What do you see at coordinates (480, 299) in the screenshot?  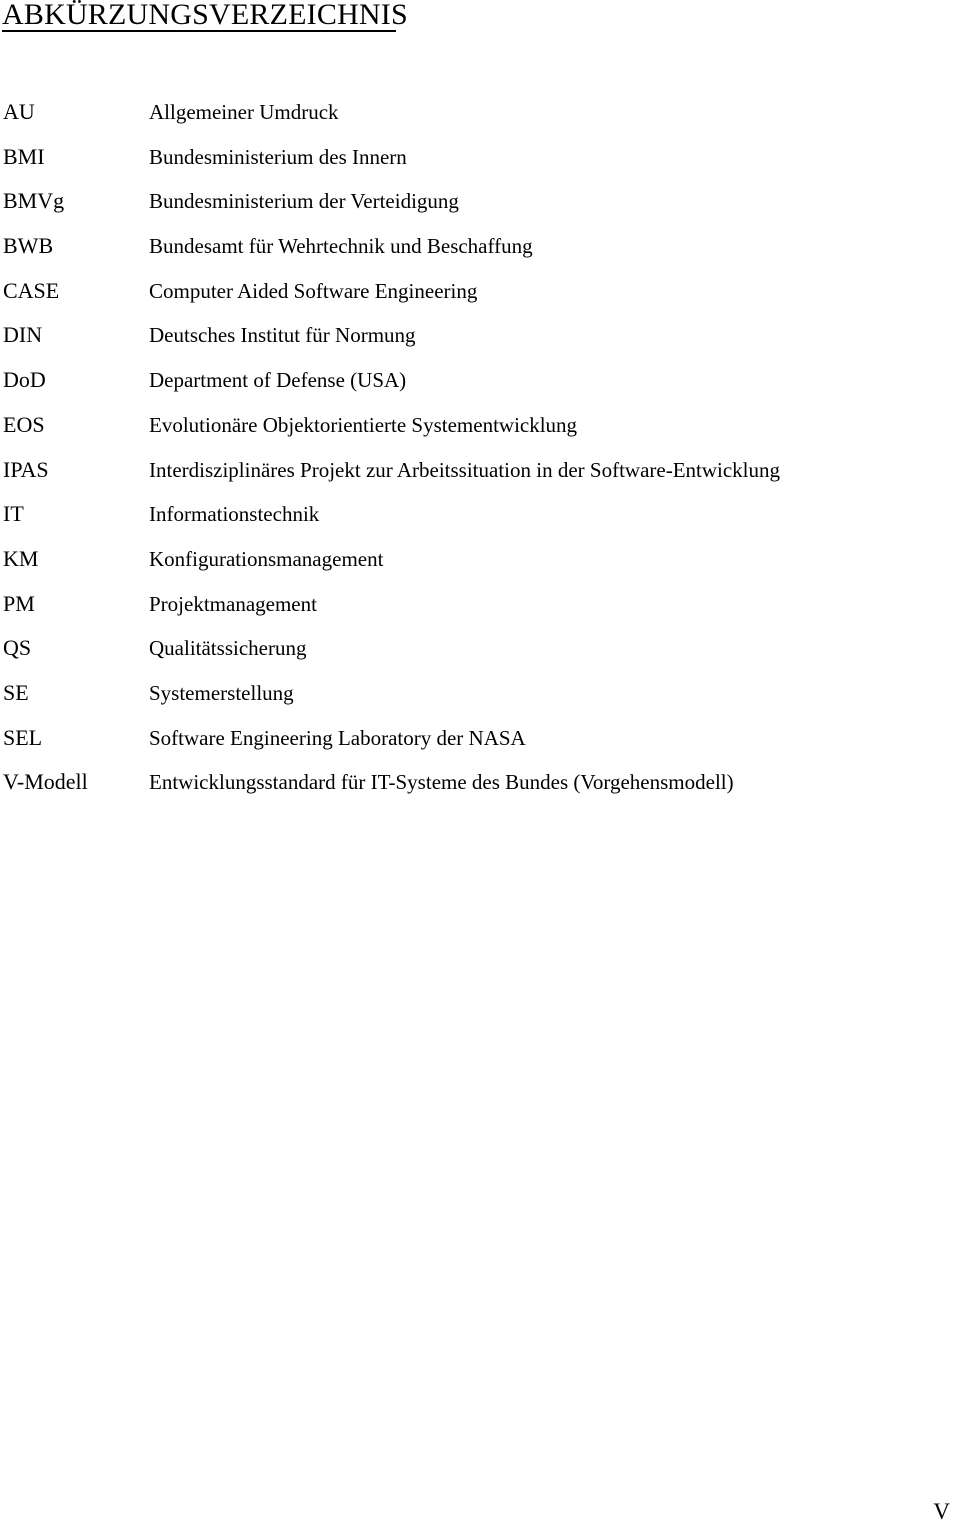 I see `abbreviation-row: CASE Computer Aided Software Engineering` at bounding box center [480, 299].